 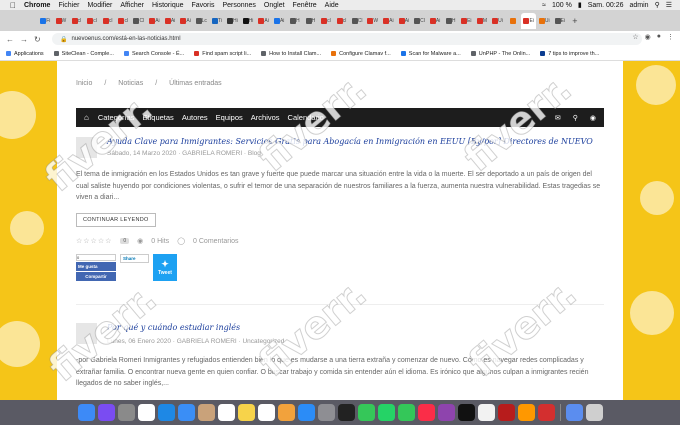 I want to click on finder-icon, so click(x=86, y=412).